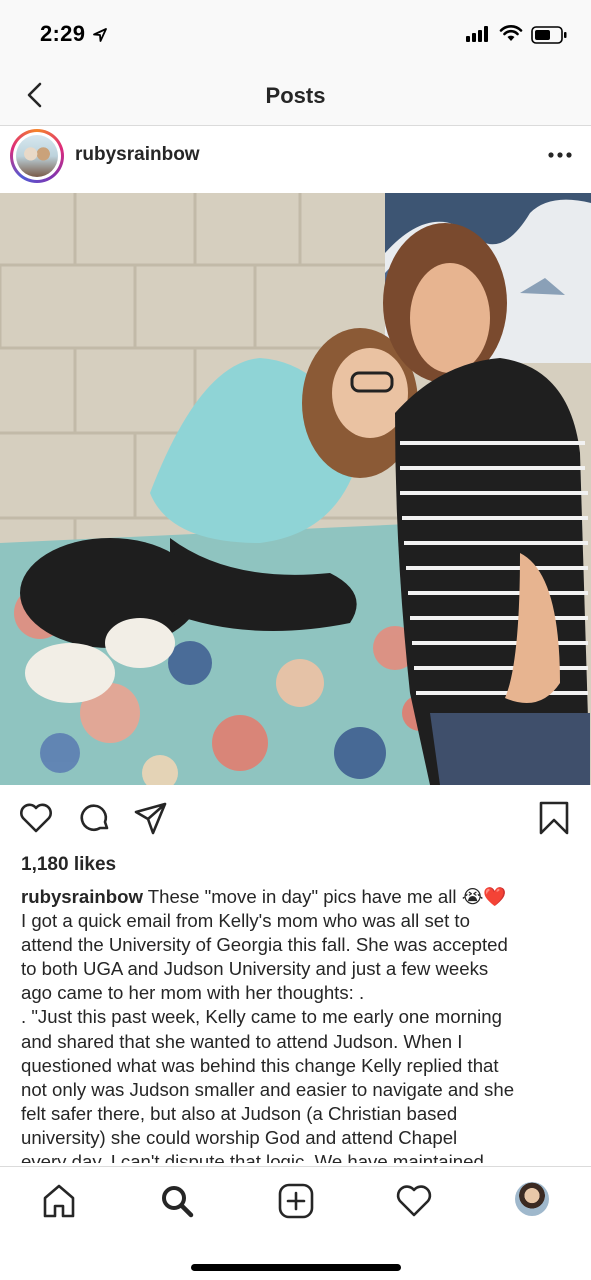 The width and height of the screenshot is (591, 1280). Describe the element at coordinates (59, 1201) in the screenshot. I see `home-icon` at that location.